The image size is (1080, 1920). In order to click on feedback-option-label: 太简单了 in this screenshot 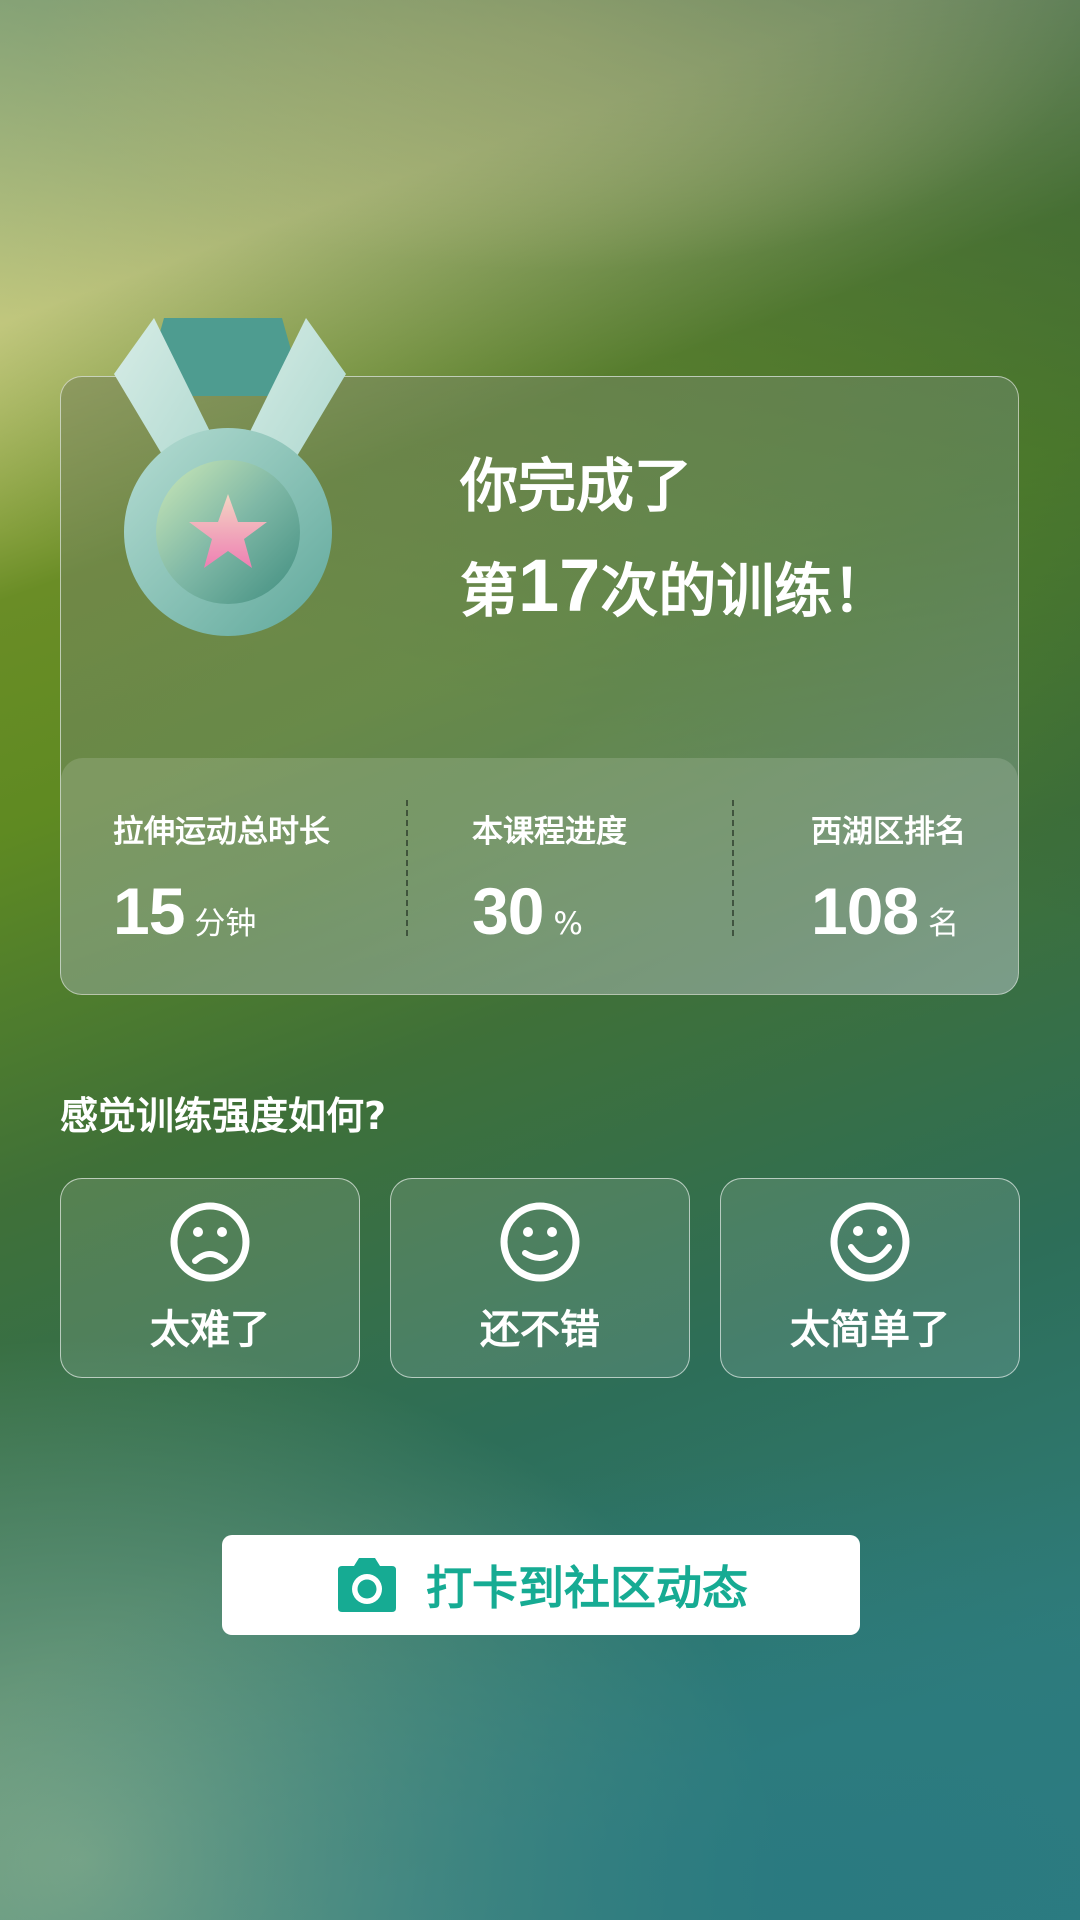, I will do `click(870, 1330)`.